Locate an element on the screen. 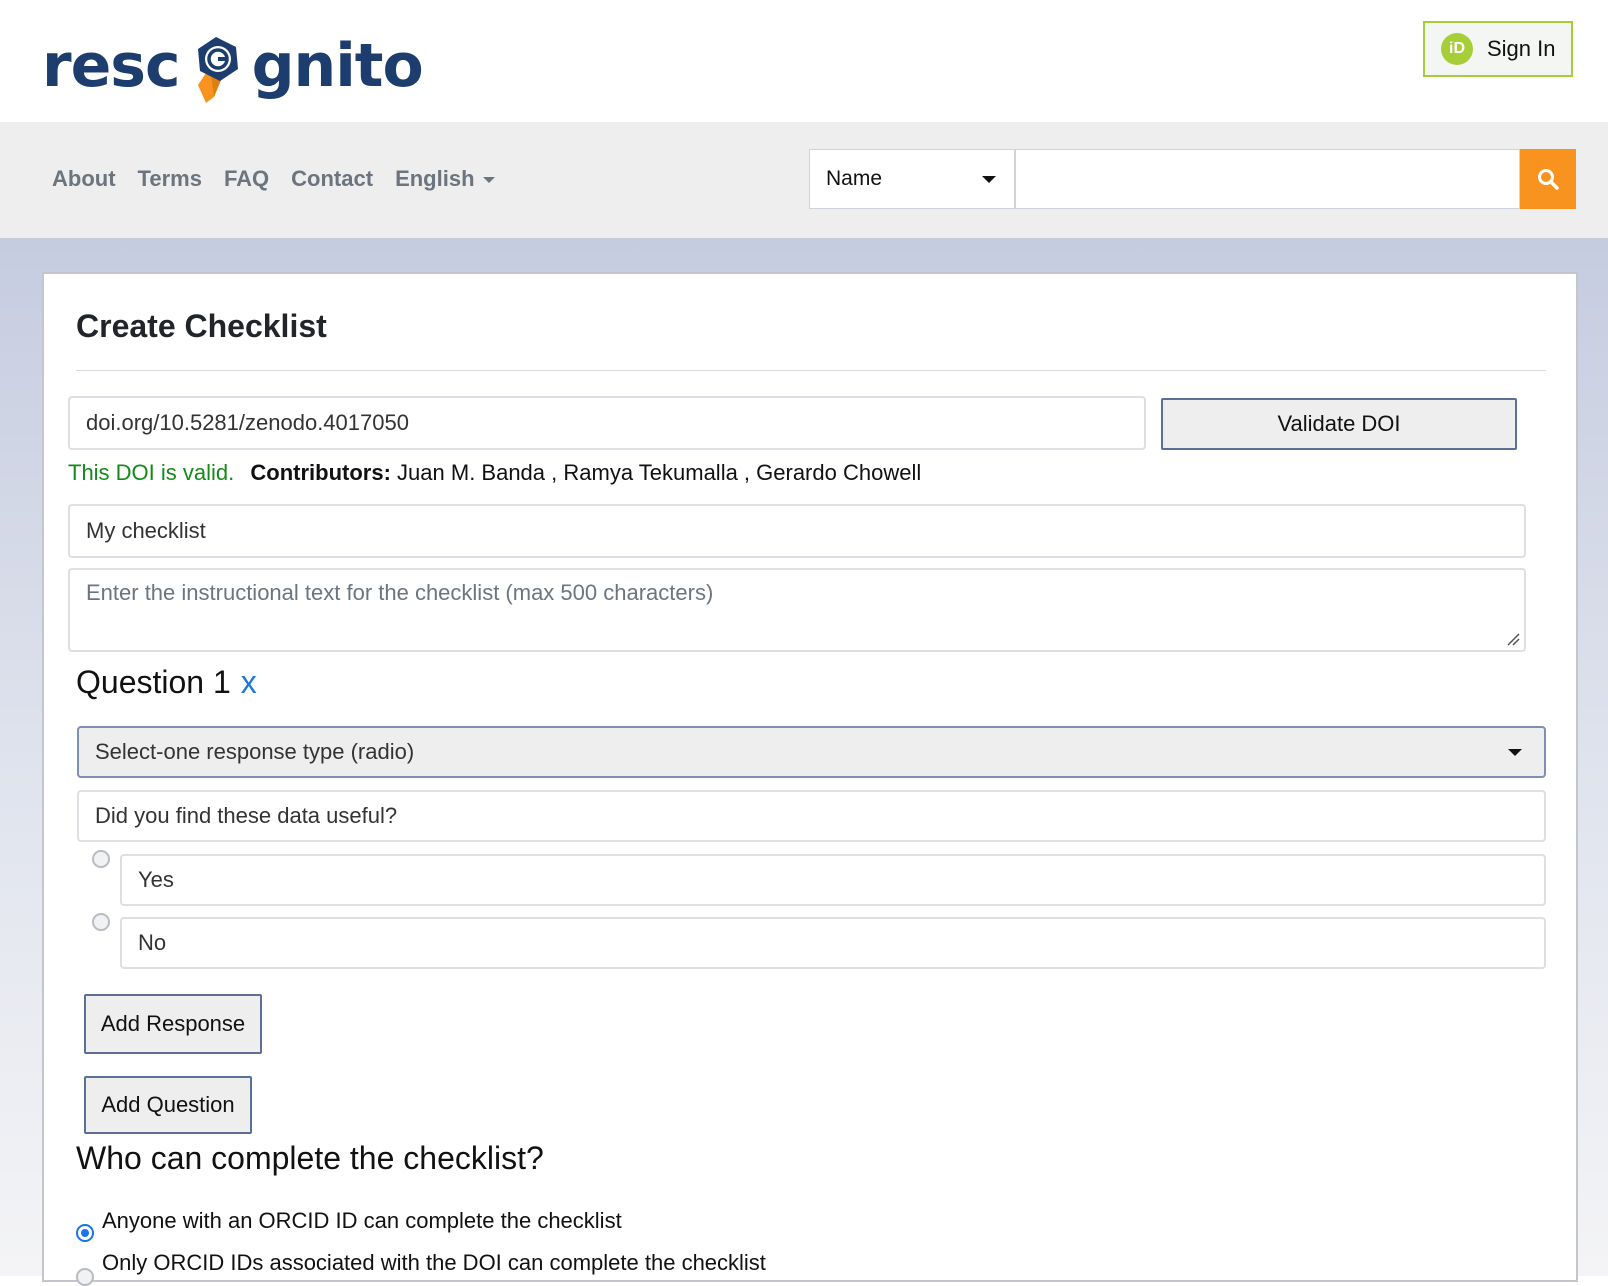  response-input-yes is located at coordinates (833, 880).